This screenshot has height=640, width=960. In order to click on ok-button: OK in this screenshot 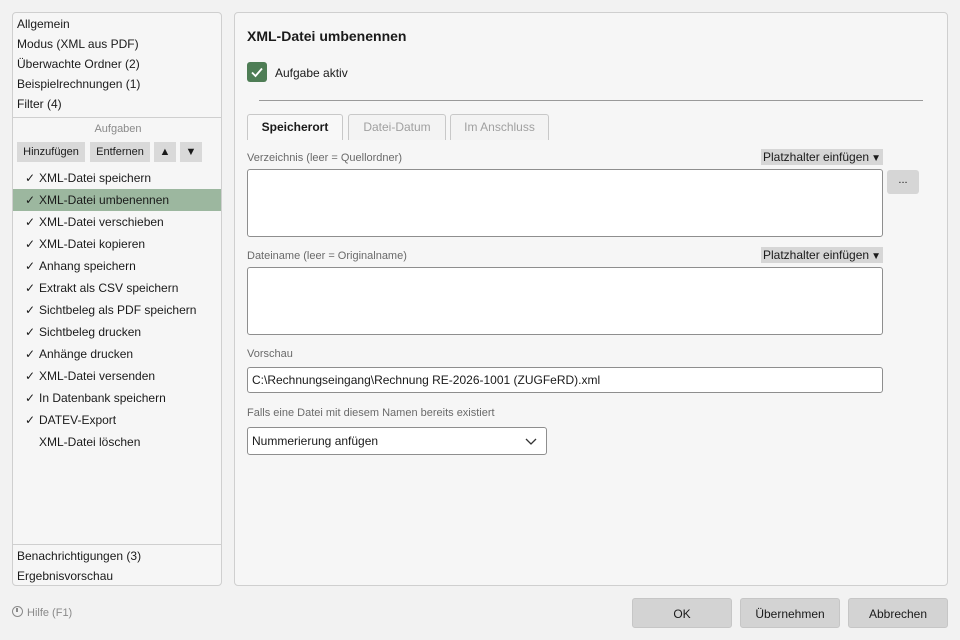, I will do `click(682, 613)`.